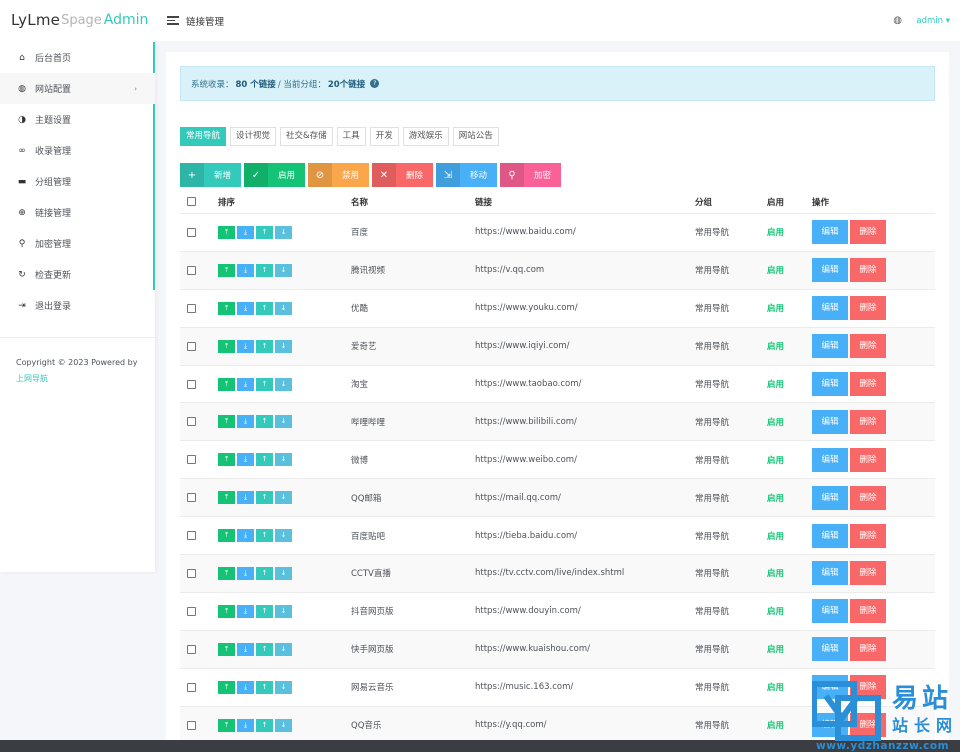 The height and width of the screenshot is (752, 960). Describe the element at coordinates (466, 175) in the screenshot. I see `move-button: ⇲ 移动` at that location.